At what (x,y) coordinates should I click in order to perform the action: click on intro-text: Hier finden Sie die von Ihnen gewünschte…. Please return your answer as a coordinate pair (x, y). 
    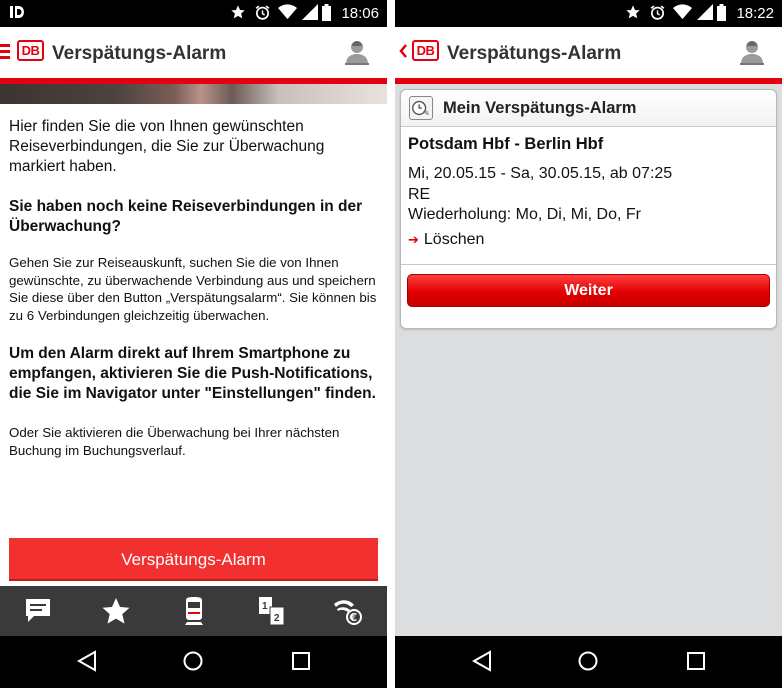
    Looking at the image, I should click on (167, 146).